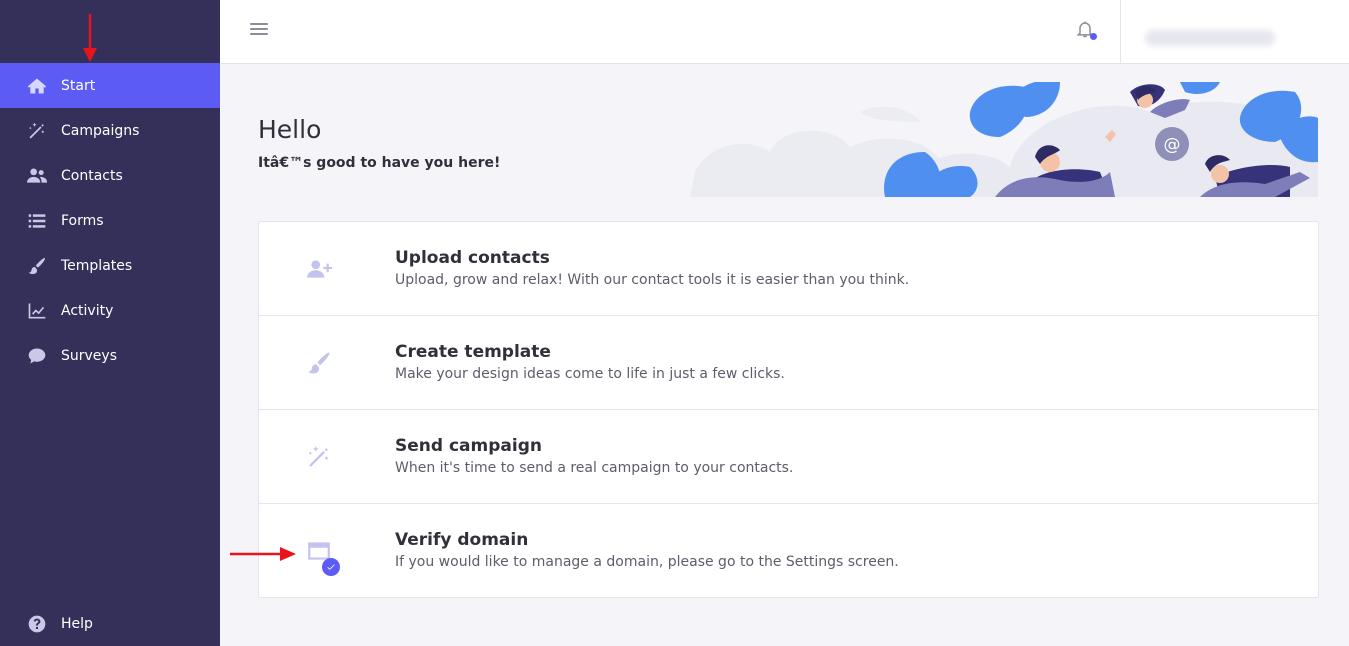  What do you see at coordinates (290, 129) in the screenshot?
I see `page-title: Hello` at bounding box center [290, 129].